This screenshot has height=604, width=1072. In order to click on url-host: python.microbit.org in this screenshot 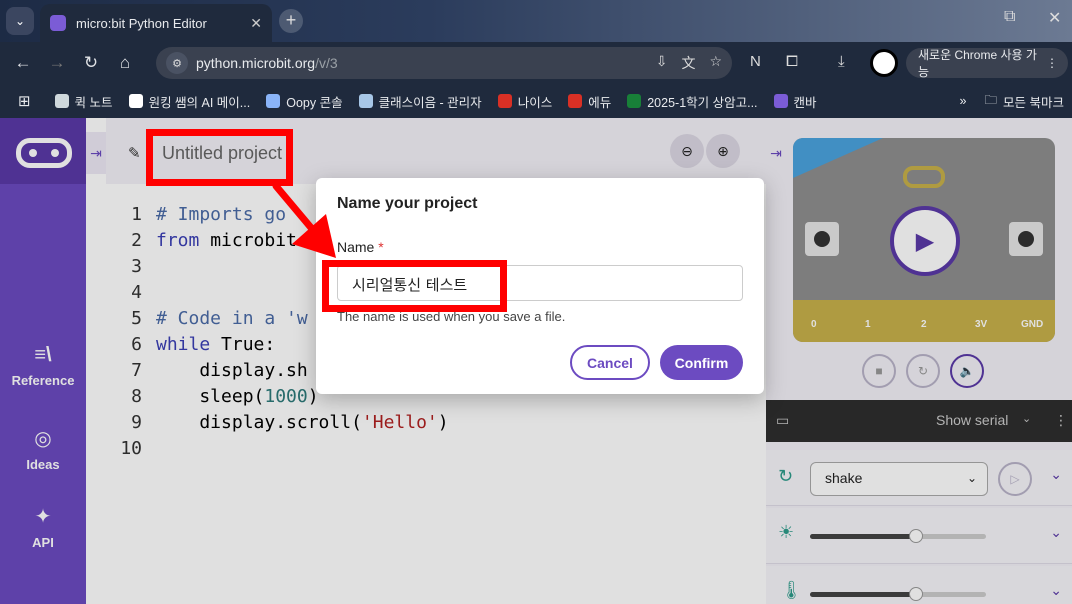, I will do `click(256, 63)`.